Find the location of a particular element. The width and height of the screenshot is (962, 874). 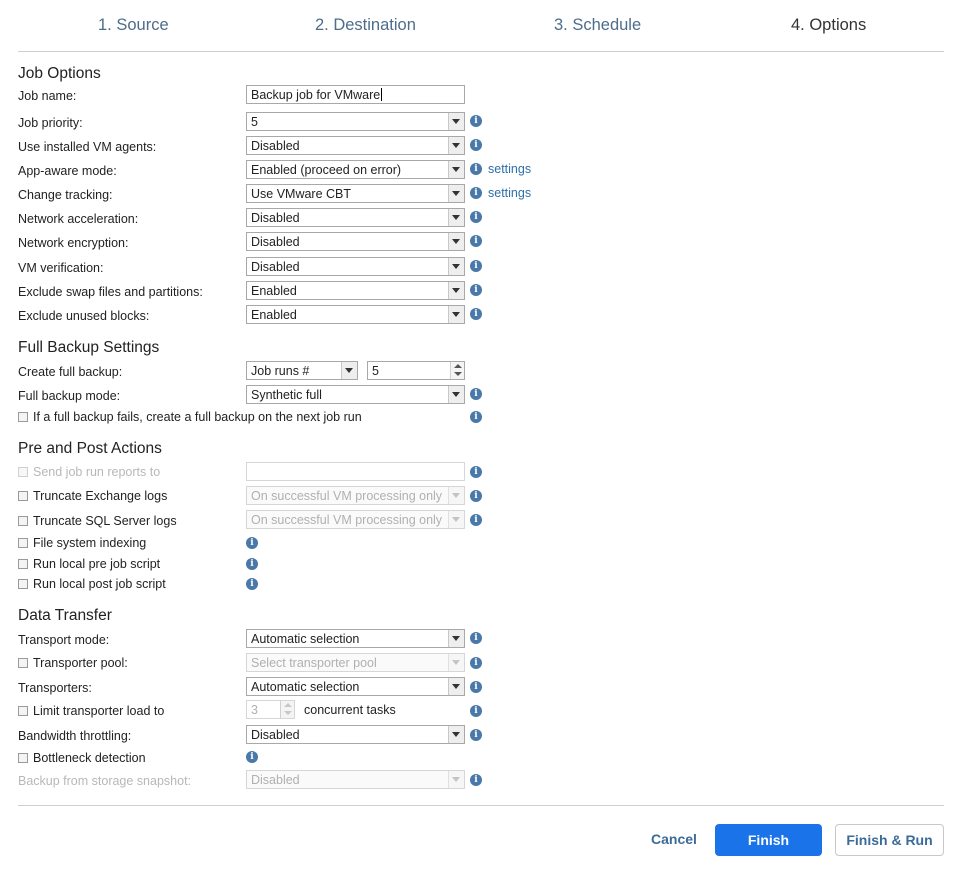

truncate-sql-checkbox is located at coordinates (23, 521).